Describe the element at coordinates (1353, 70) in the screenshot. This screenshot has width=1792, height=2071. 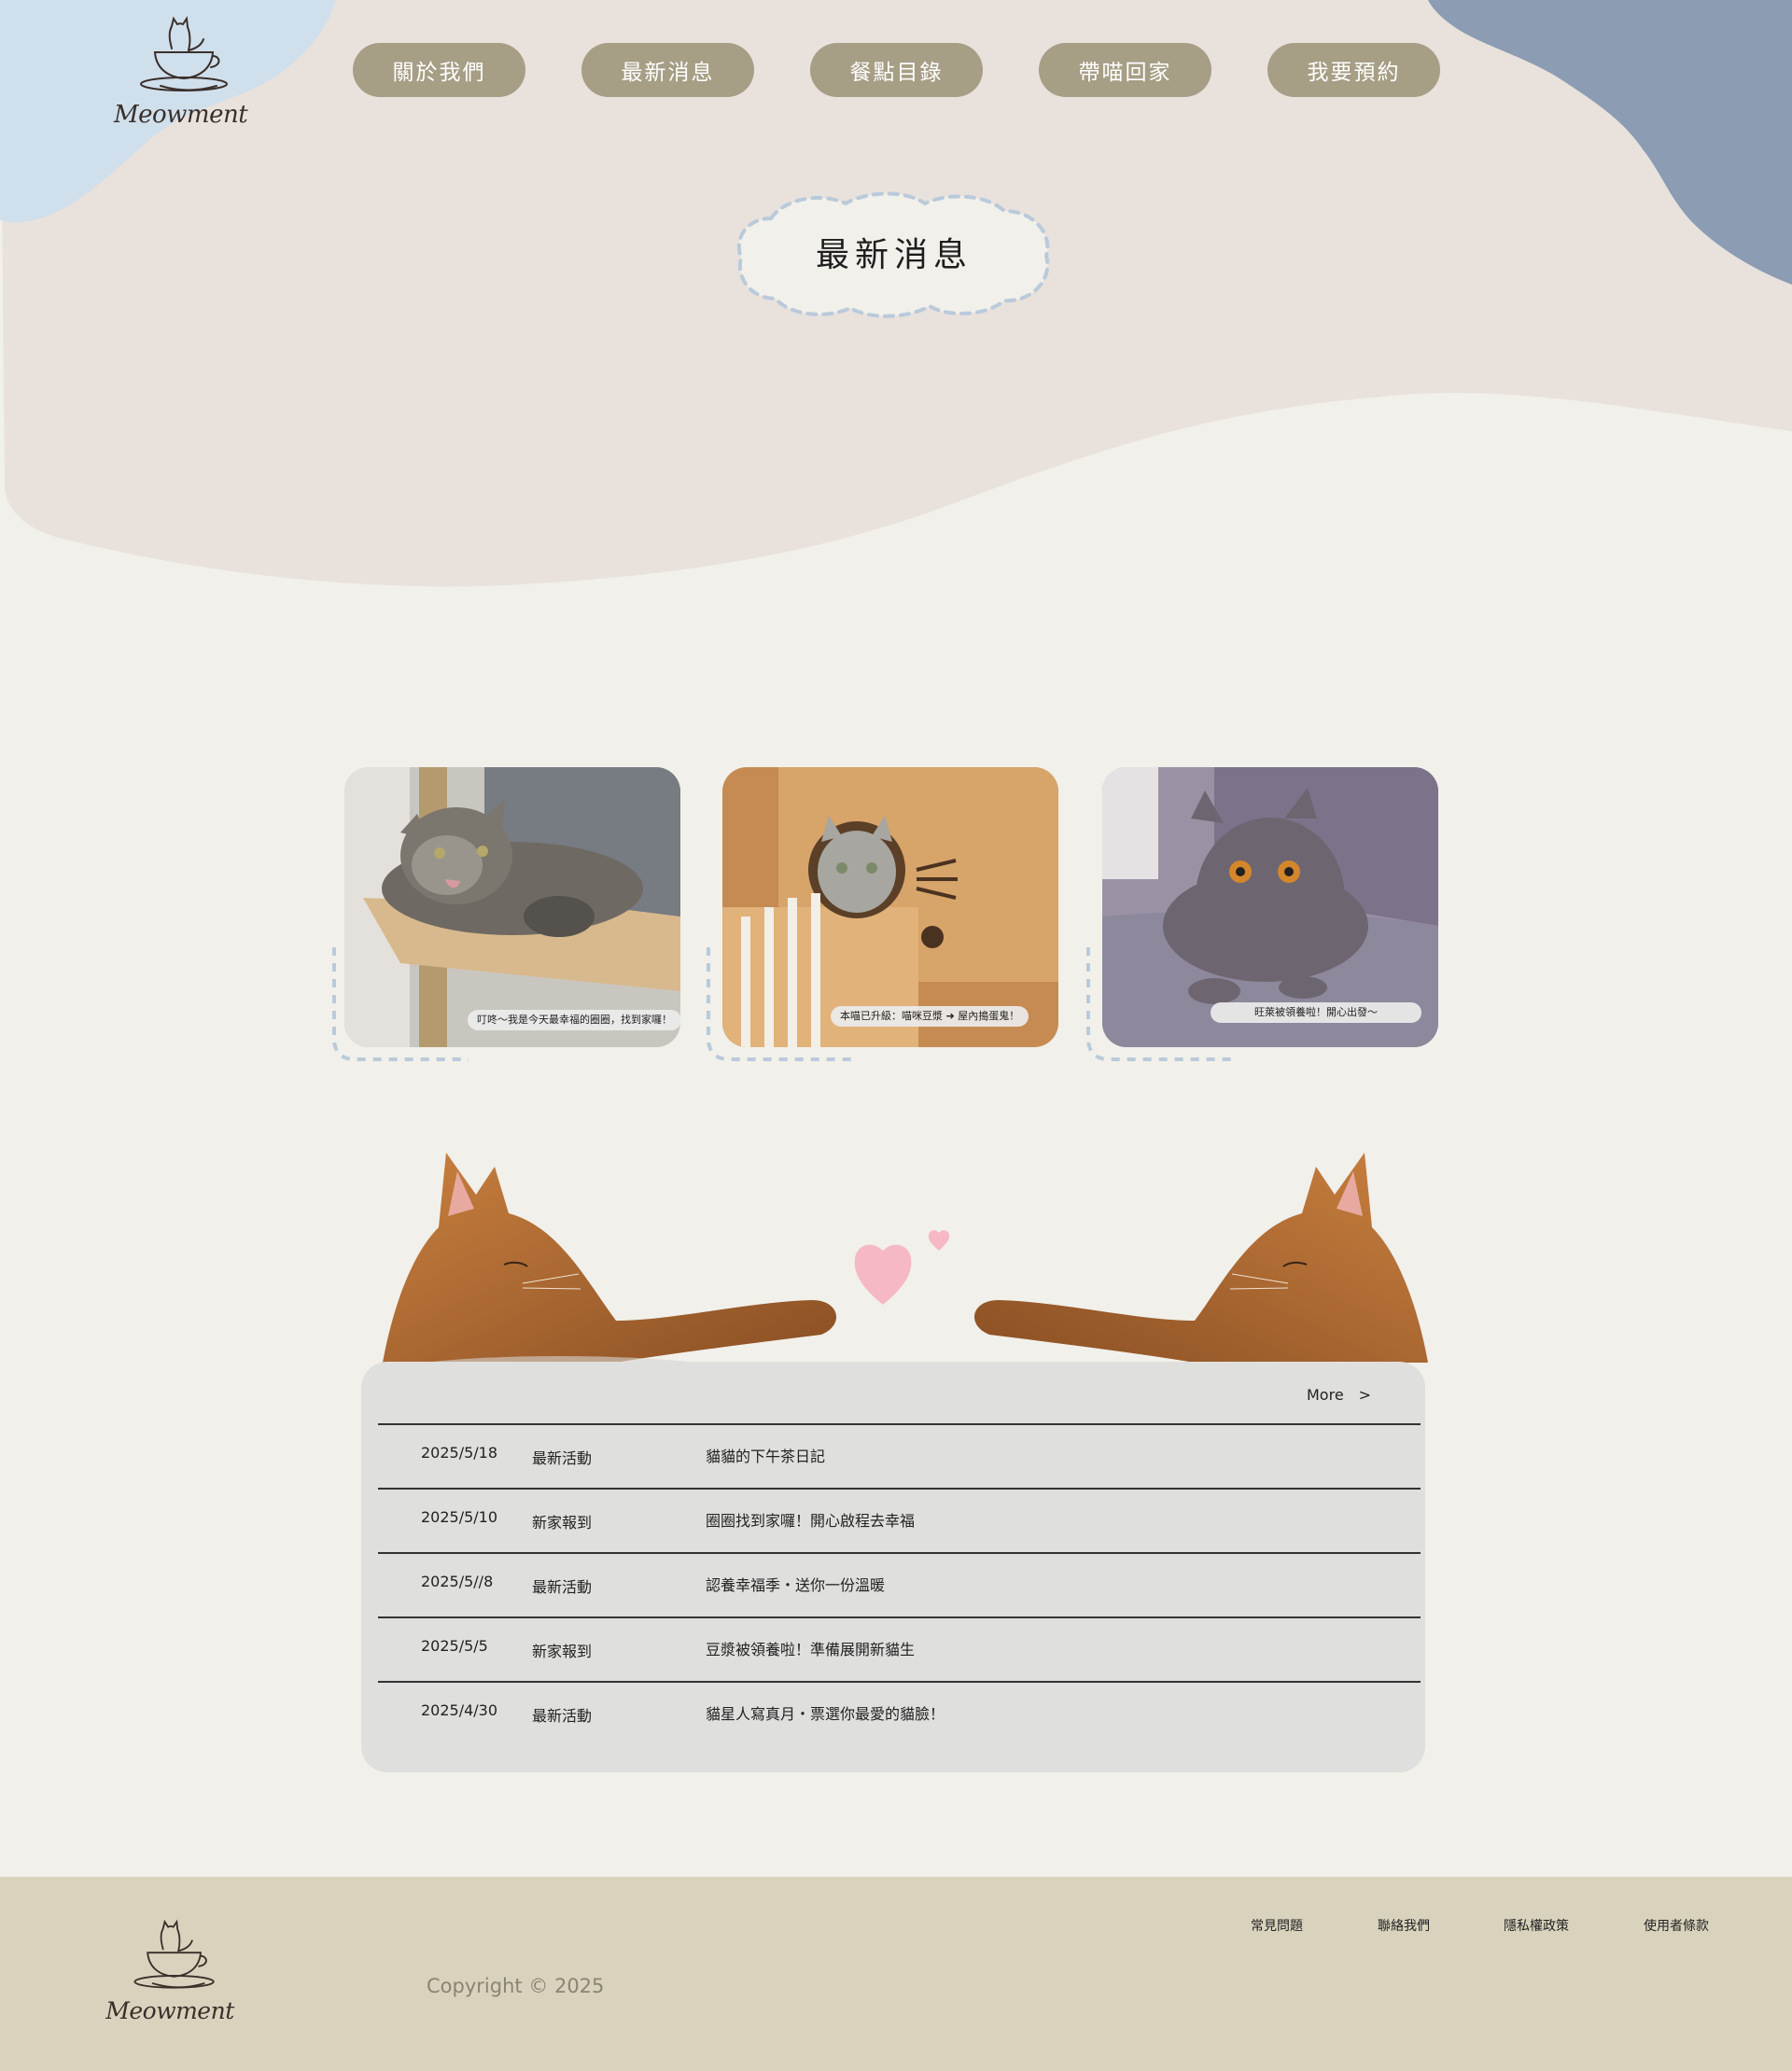
I see `nav-reserve: 我要預約` at that location.